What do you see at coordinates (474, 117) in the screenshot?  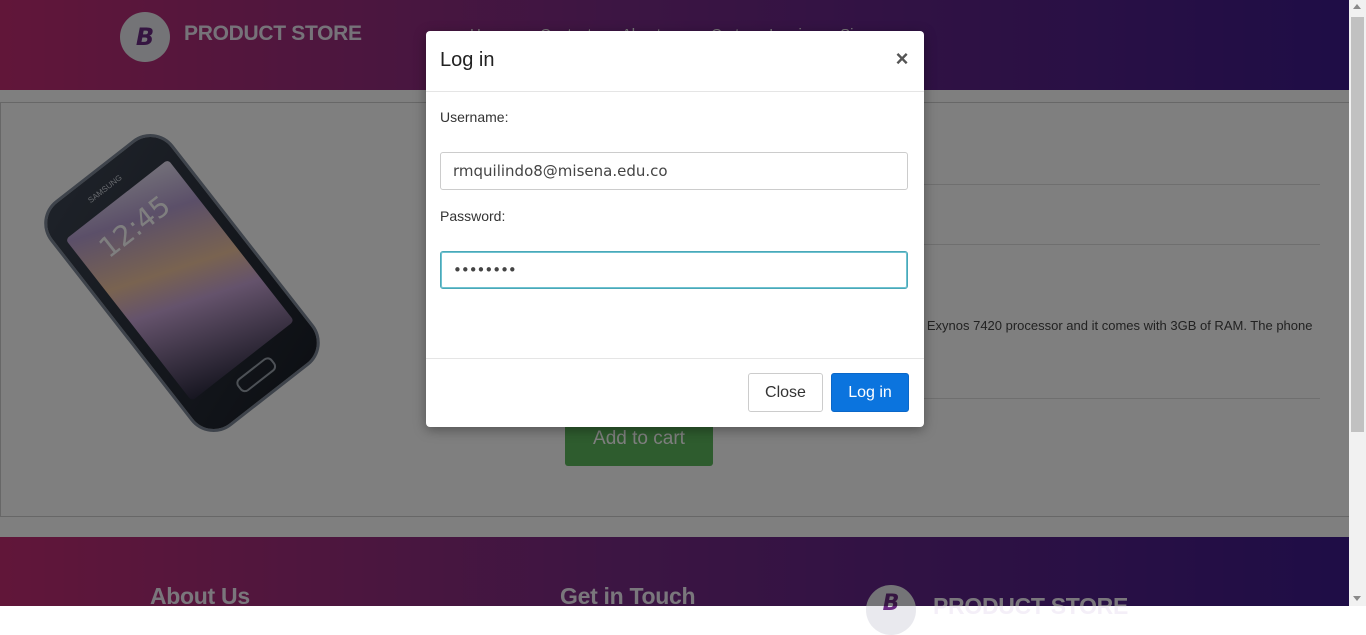 I see `username-label: Username:` at bounding box center [474, 117].